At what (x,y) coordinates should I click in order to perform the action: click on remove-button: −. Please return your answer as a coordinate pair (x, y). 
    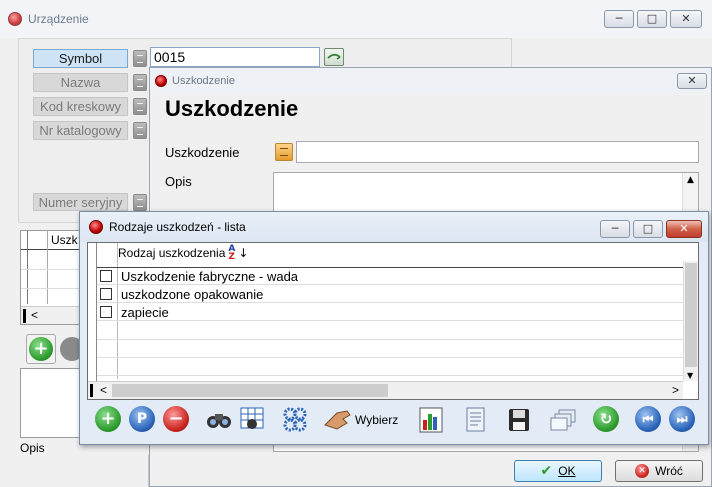
    Looking at the image, I should click on (177, 420).